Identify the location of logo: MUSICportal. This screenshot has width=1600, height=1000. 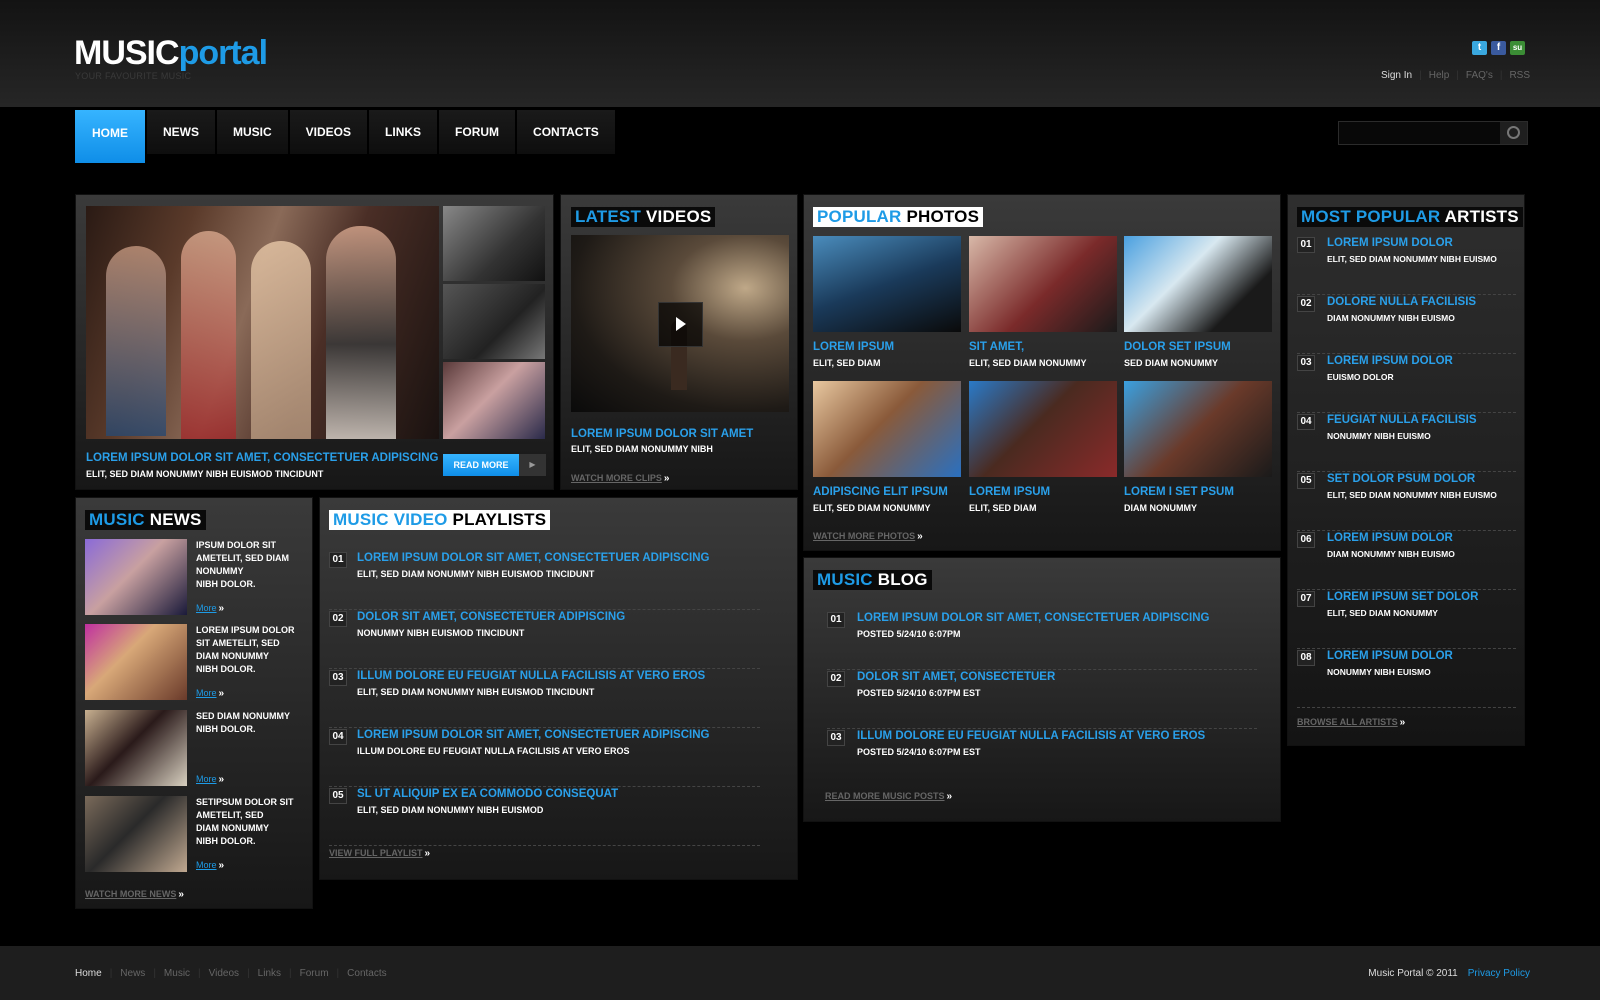
(171, 53).